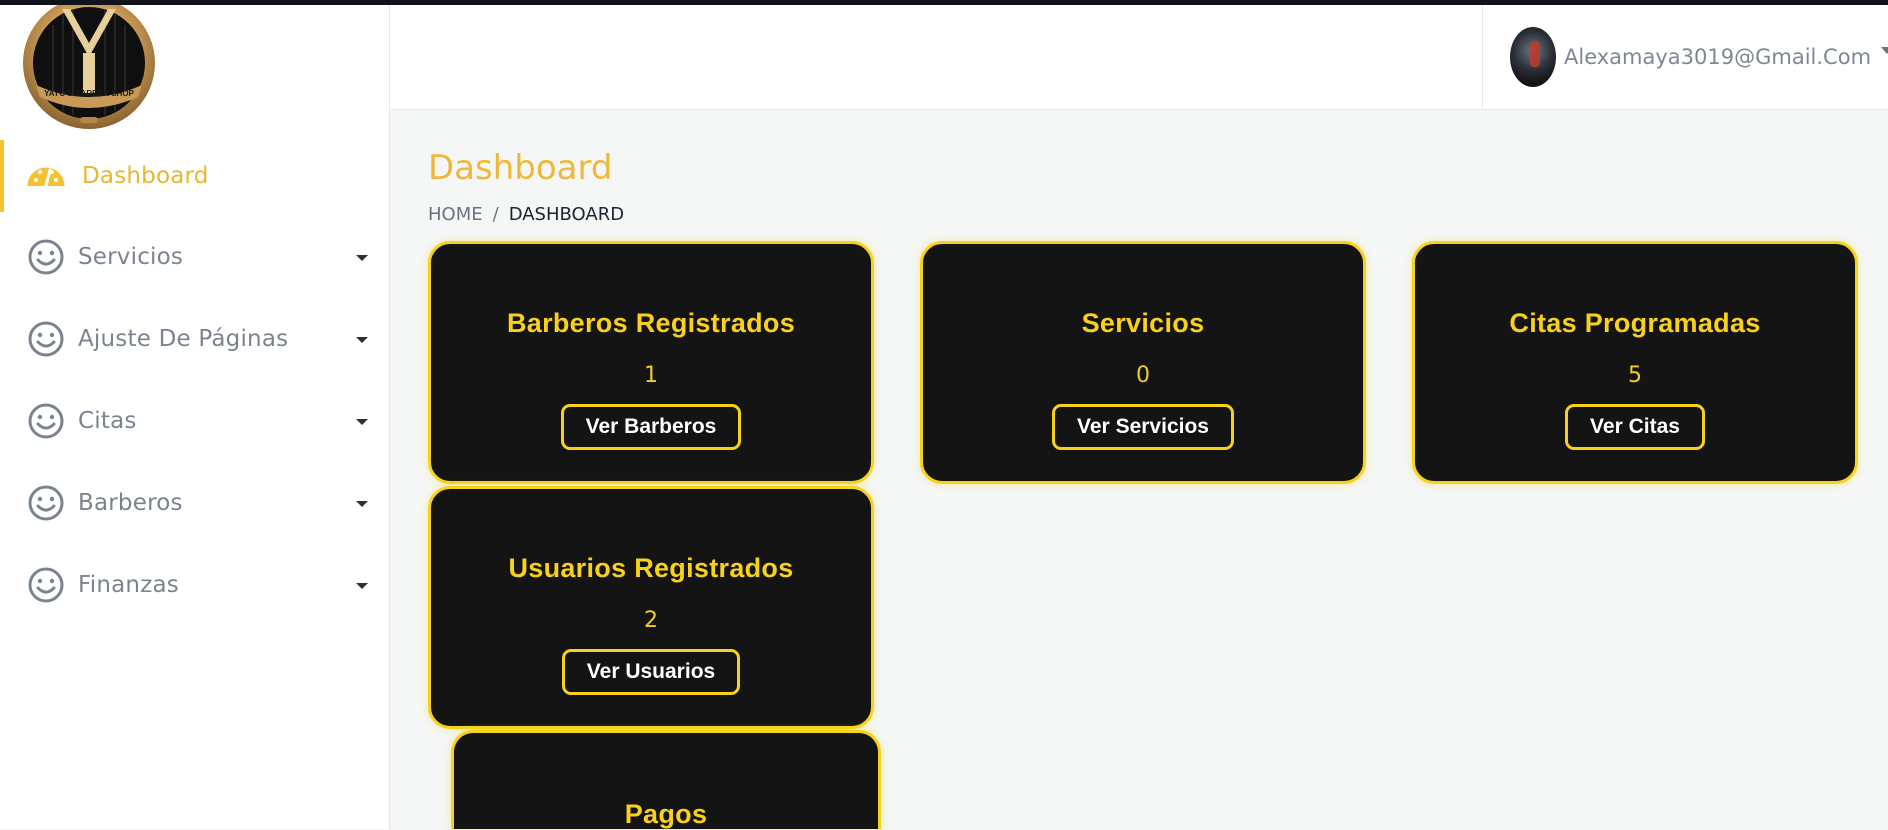 The width and height of the screenshot is (1888, 830). Describe the element at coordinates (195, 421) in the screenshot. I see `sidebar-item-citas: Citas` at that location.